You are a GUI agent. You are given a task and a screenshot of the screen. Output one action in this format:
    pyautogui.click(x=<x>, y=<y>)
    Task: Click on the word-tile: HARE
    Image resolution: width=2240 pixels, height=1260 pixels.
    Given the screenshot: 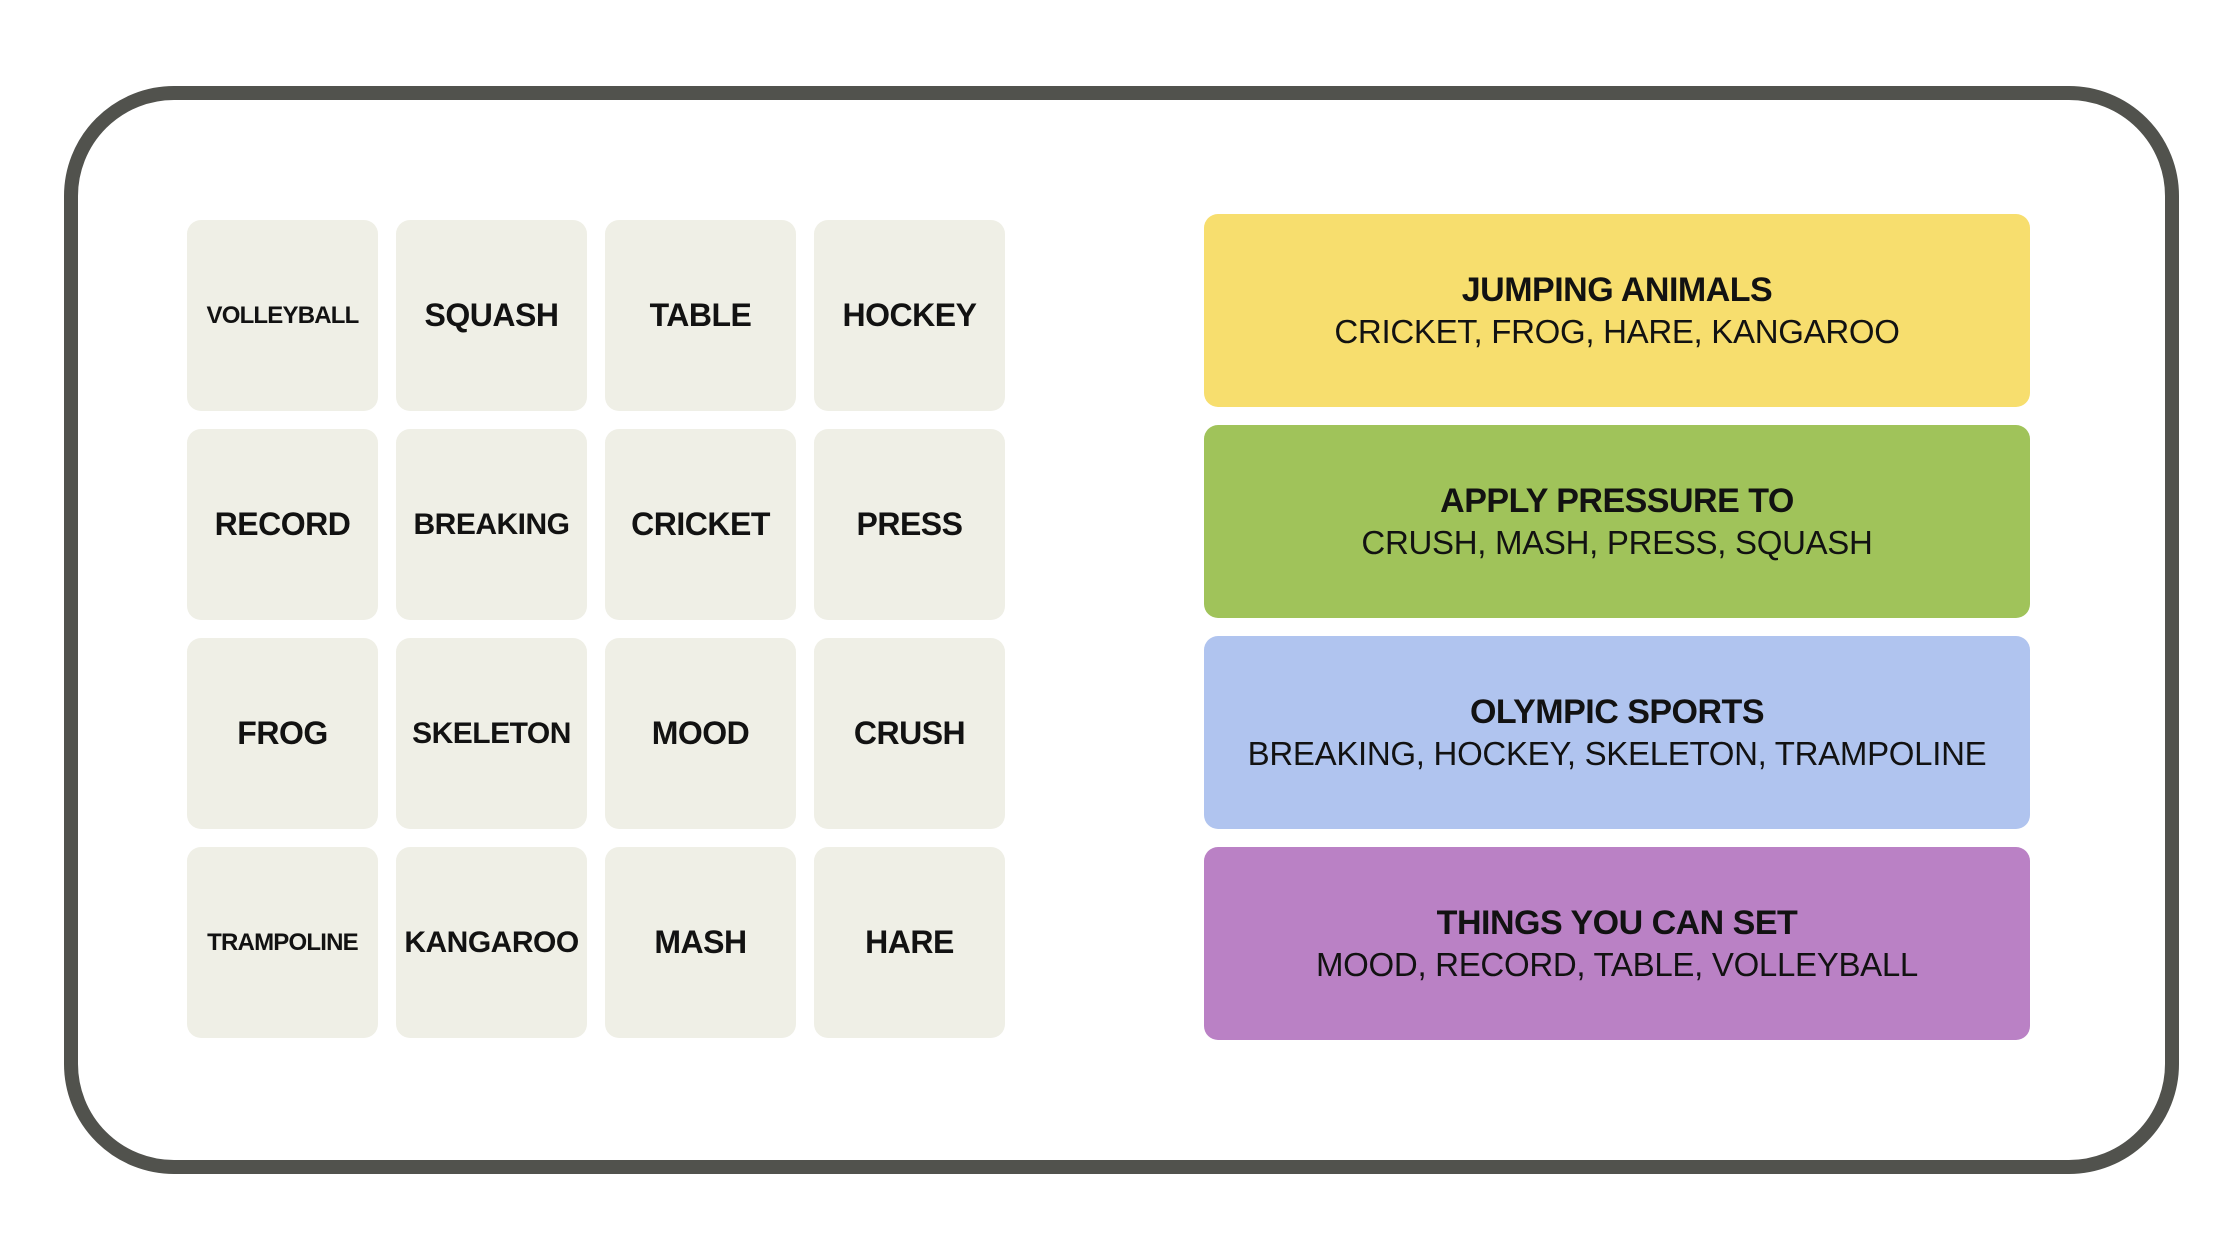 What is the action you would take?
    pyautogui.click(x=909, y=942)
    